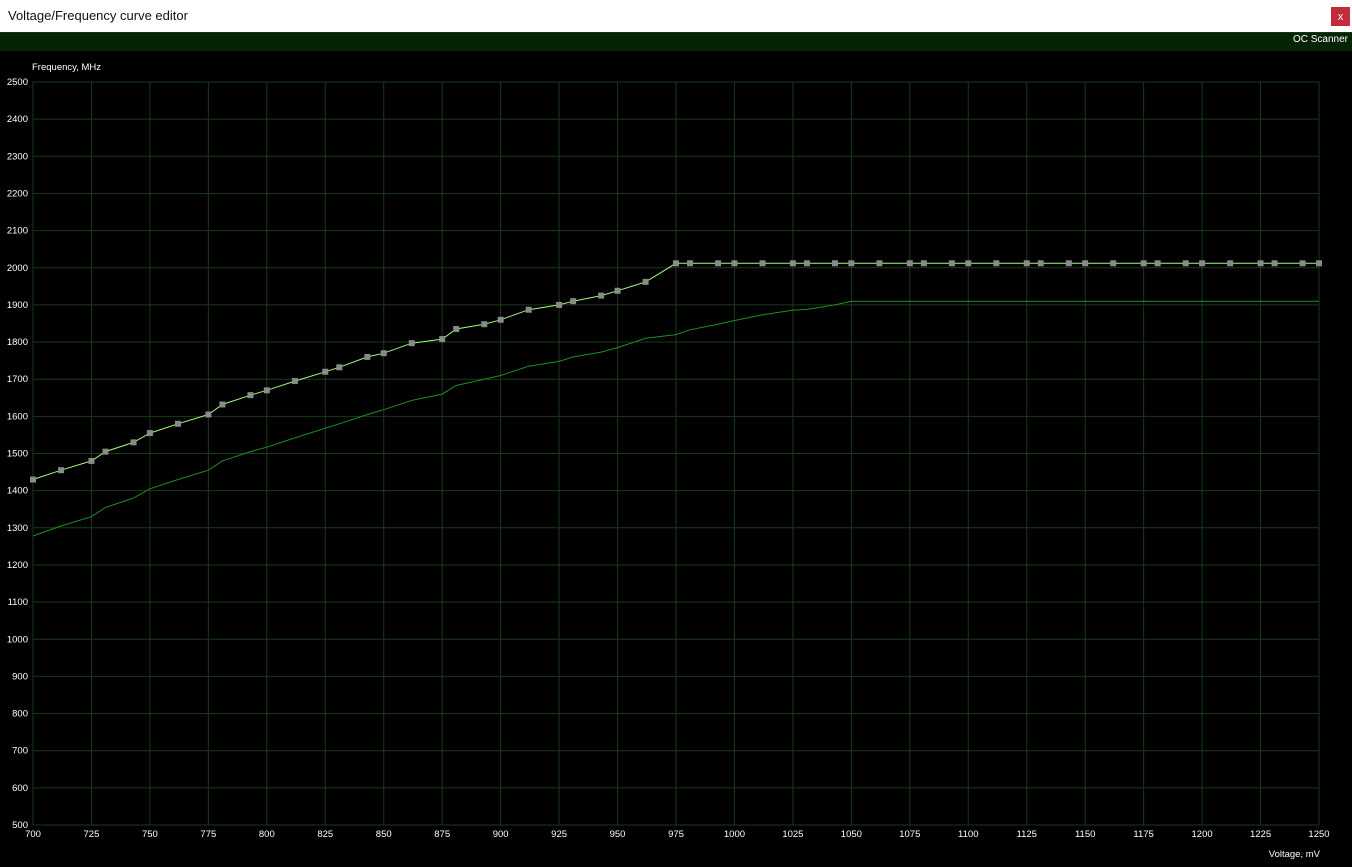 Image resolution: width=1352 pixels, height=867 pixels. What do you see at coordinates (1027, 834) in the screenshot?
I see `x-tick-label: 1125` at bounding box center [1027, 834].